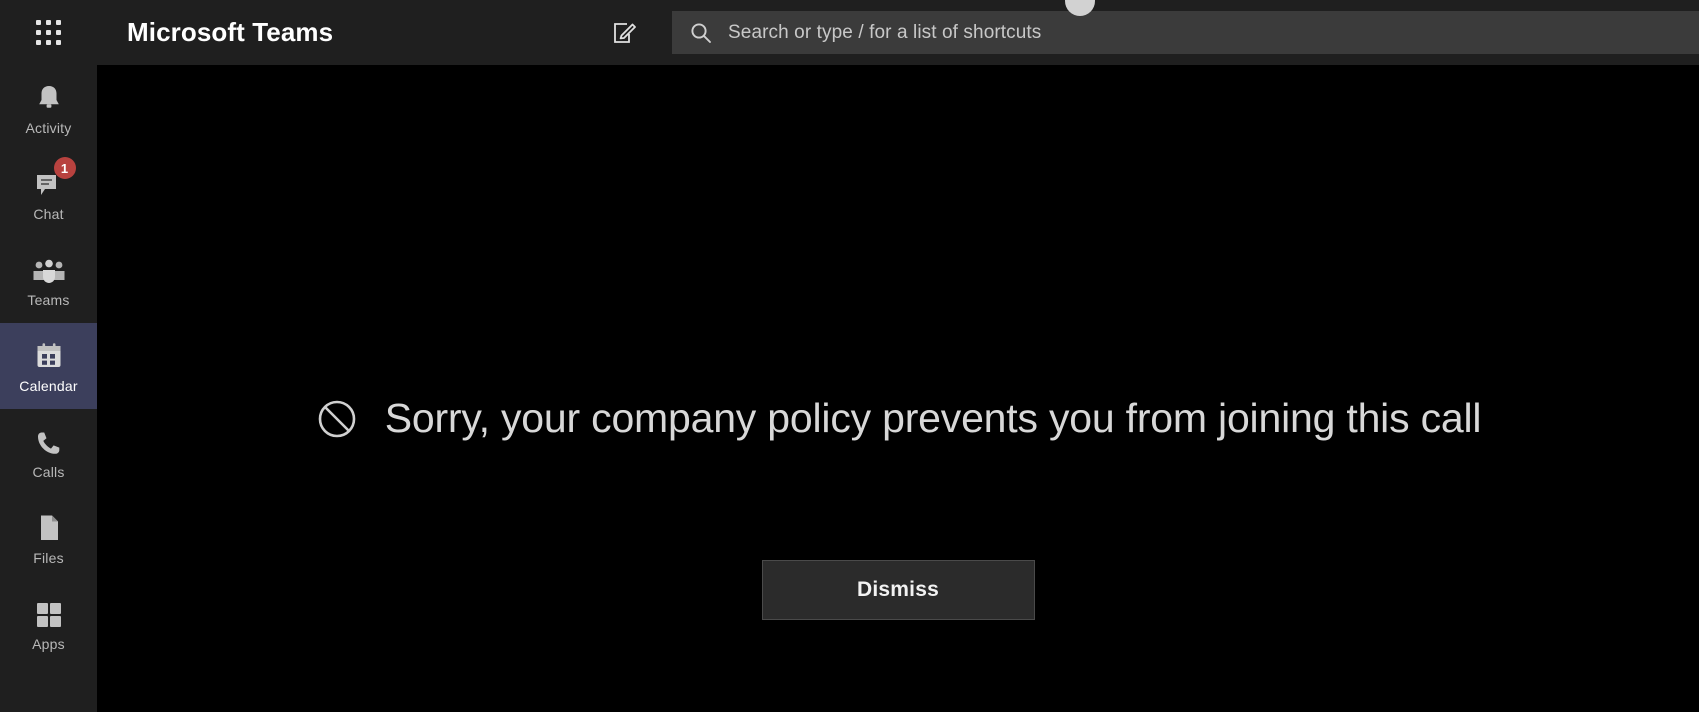 The image size is (1699, 712). What do you see at coordinates (48, 128) in the screenshot?
I see `sidebar-item-label: Activity` at bounding box center [48, 128].